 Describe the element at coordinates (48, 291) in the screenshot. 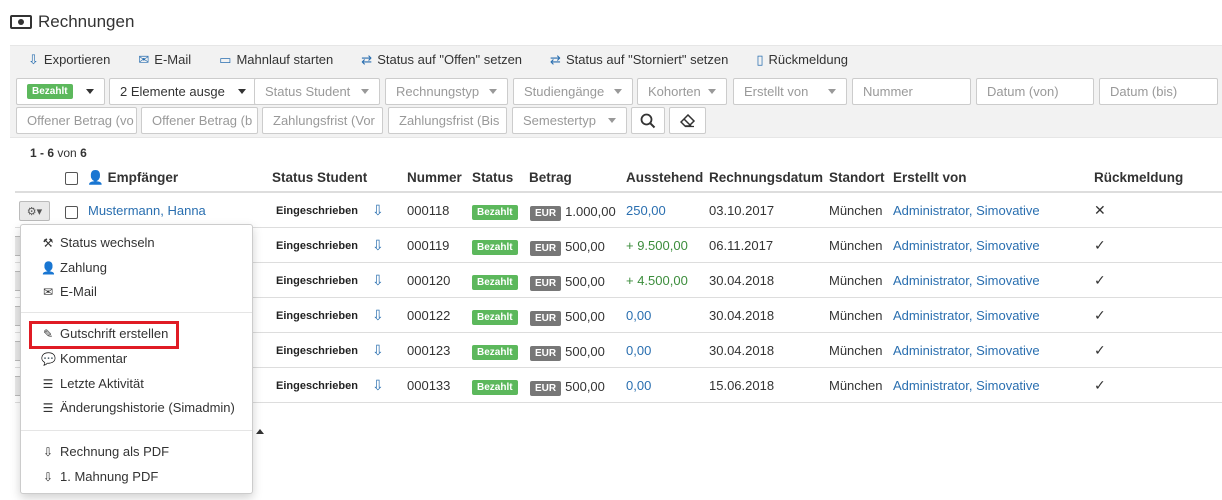

I see `envelope-icon: ✉` at that location.